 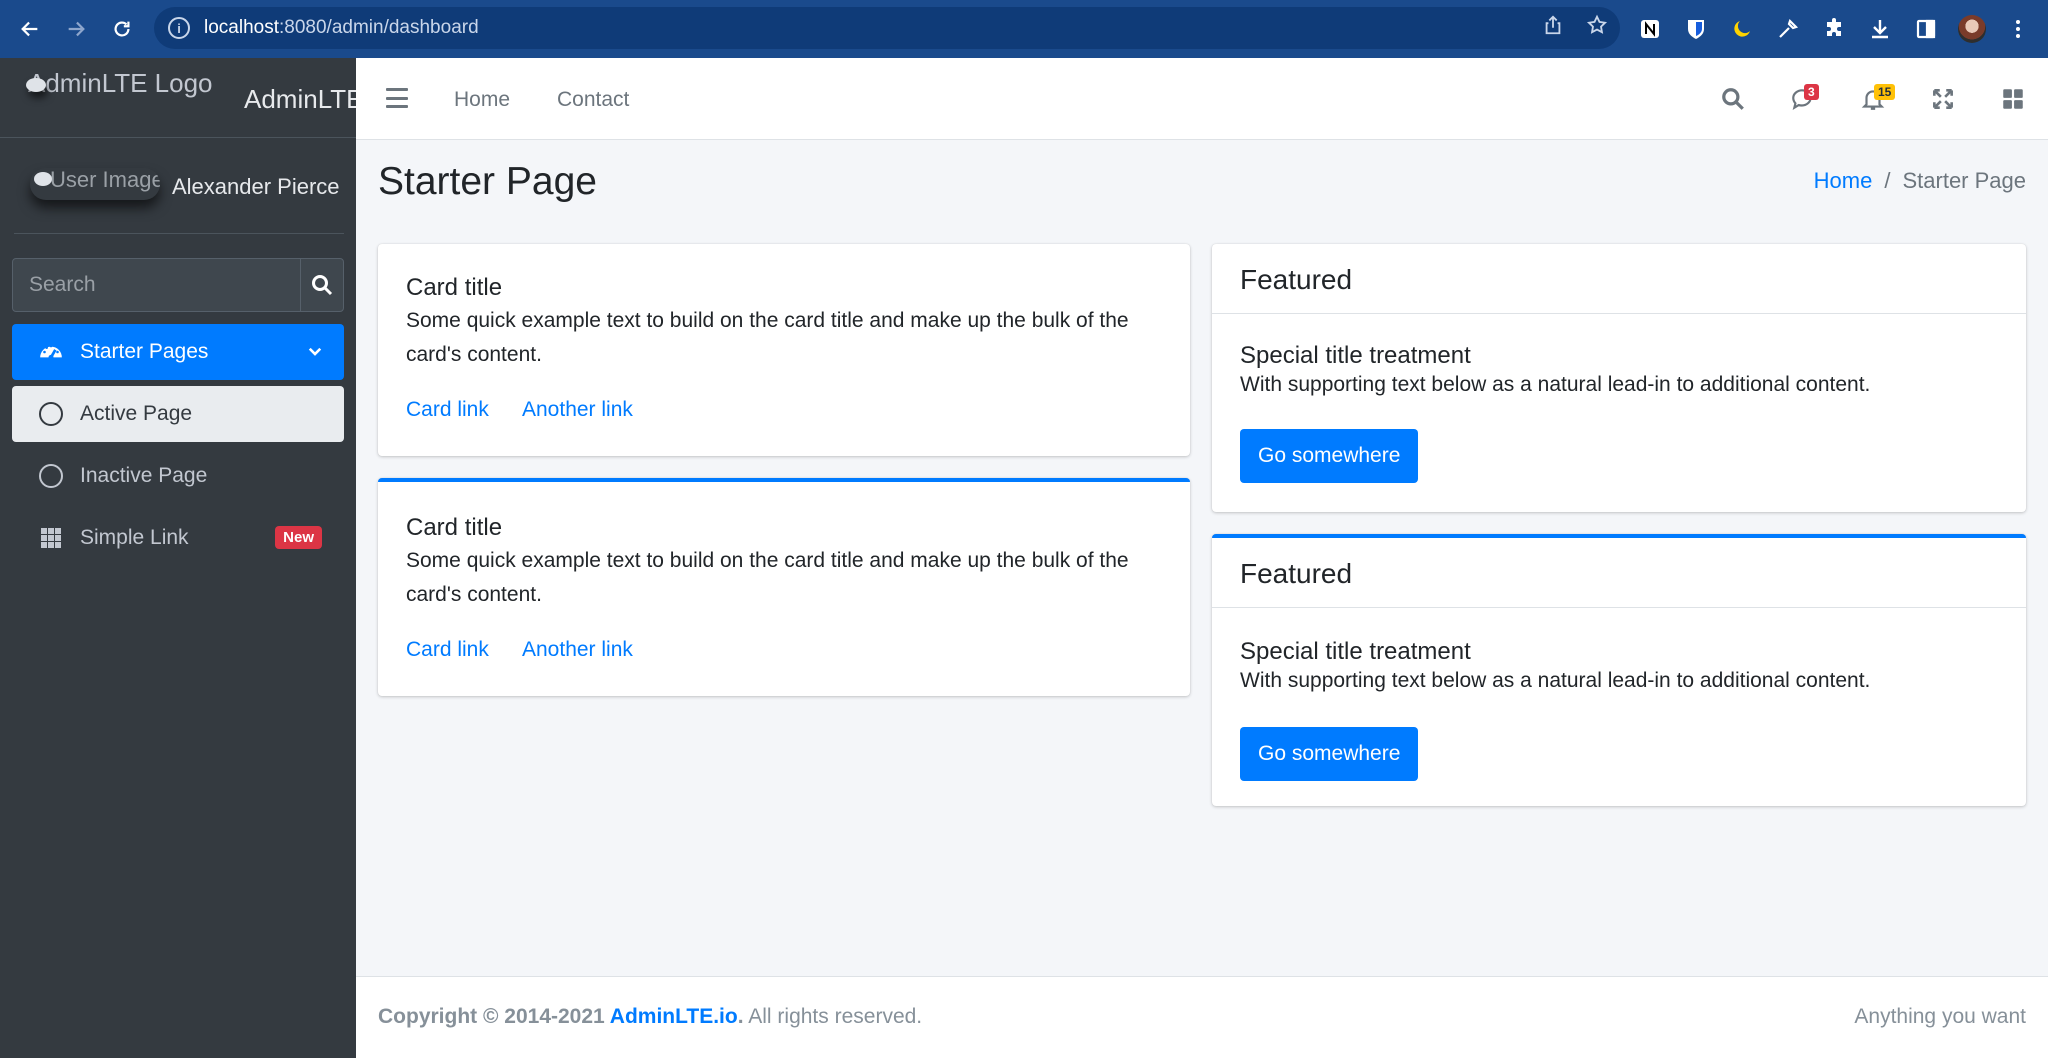 I want to click on main-header: Home Contact 3 15, so click(x=1202, y=99).